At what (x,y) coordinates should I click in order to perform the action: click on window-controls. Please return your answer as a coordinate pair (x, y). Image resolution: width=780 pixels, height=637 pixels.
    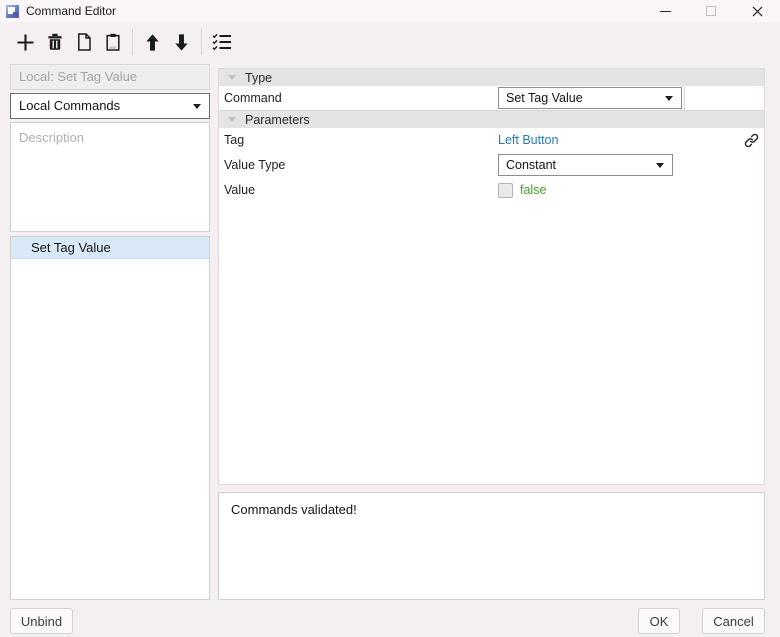
    Looking at the image, I should click on (711, 11).